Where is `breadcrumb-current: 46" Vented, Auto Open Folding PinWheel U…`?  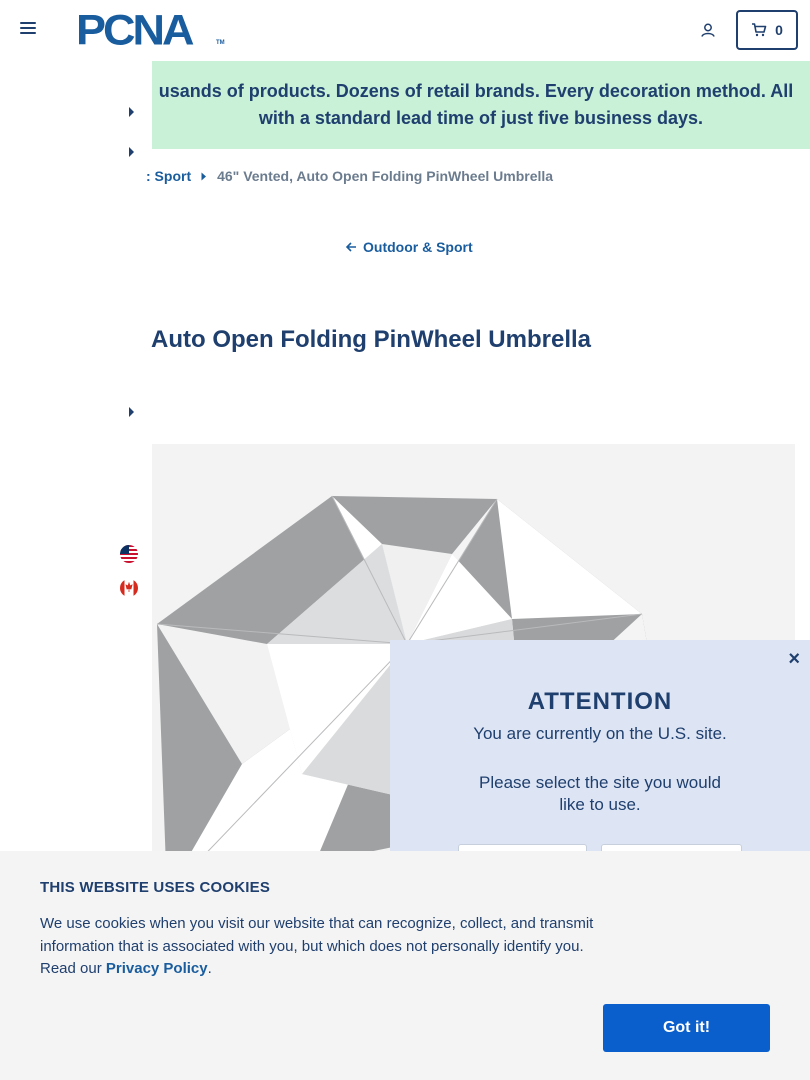
breadcrumb-current: 46" Vented, Auto Open Folding PinWheel U… is located at coordinates (385, 176).